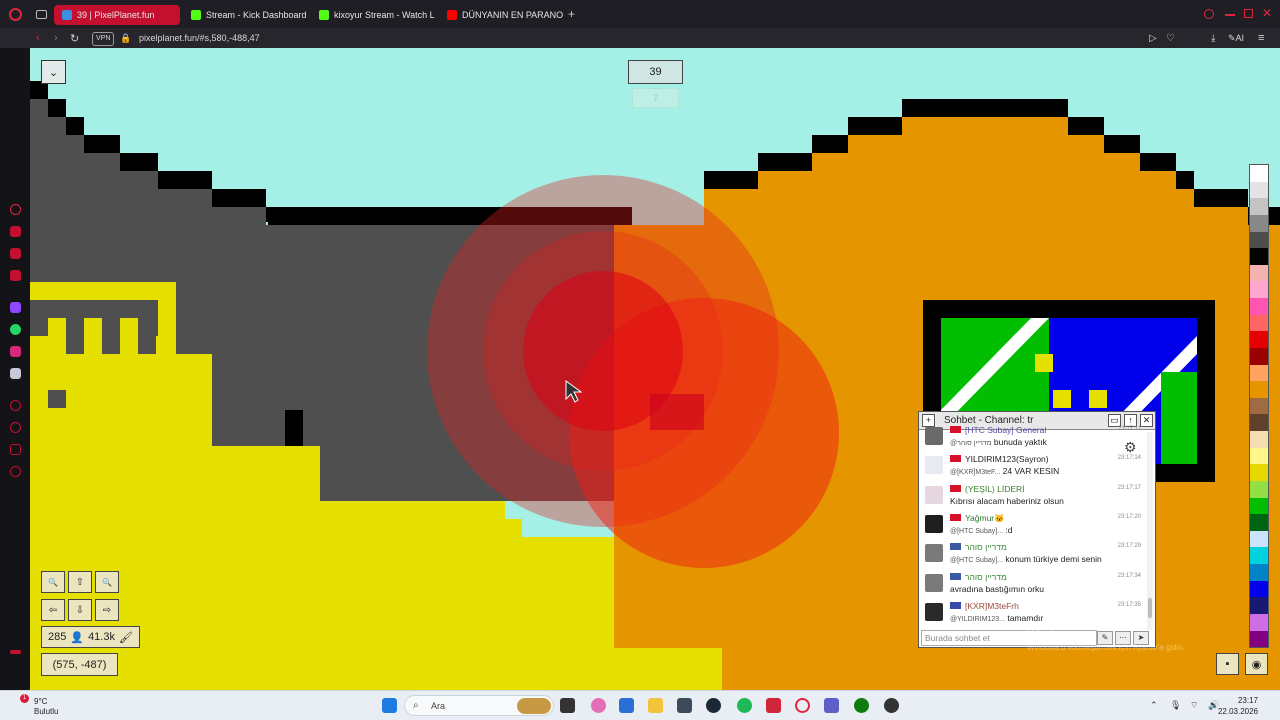  Describe the element at coordinates (80, 610) in the screenshot. I see `move-down-button: ⇩` at that location.